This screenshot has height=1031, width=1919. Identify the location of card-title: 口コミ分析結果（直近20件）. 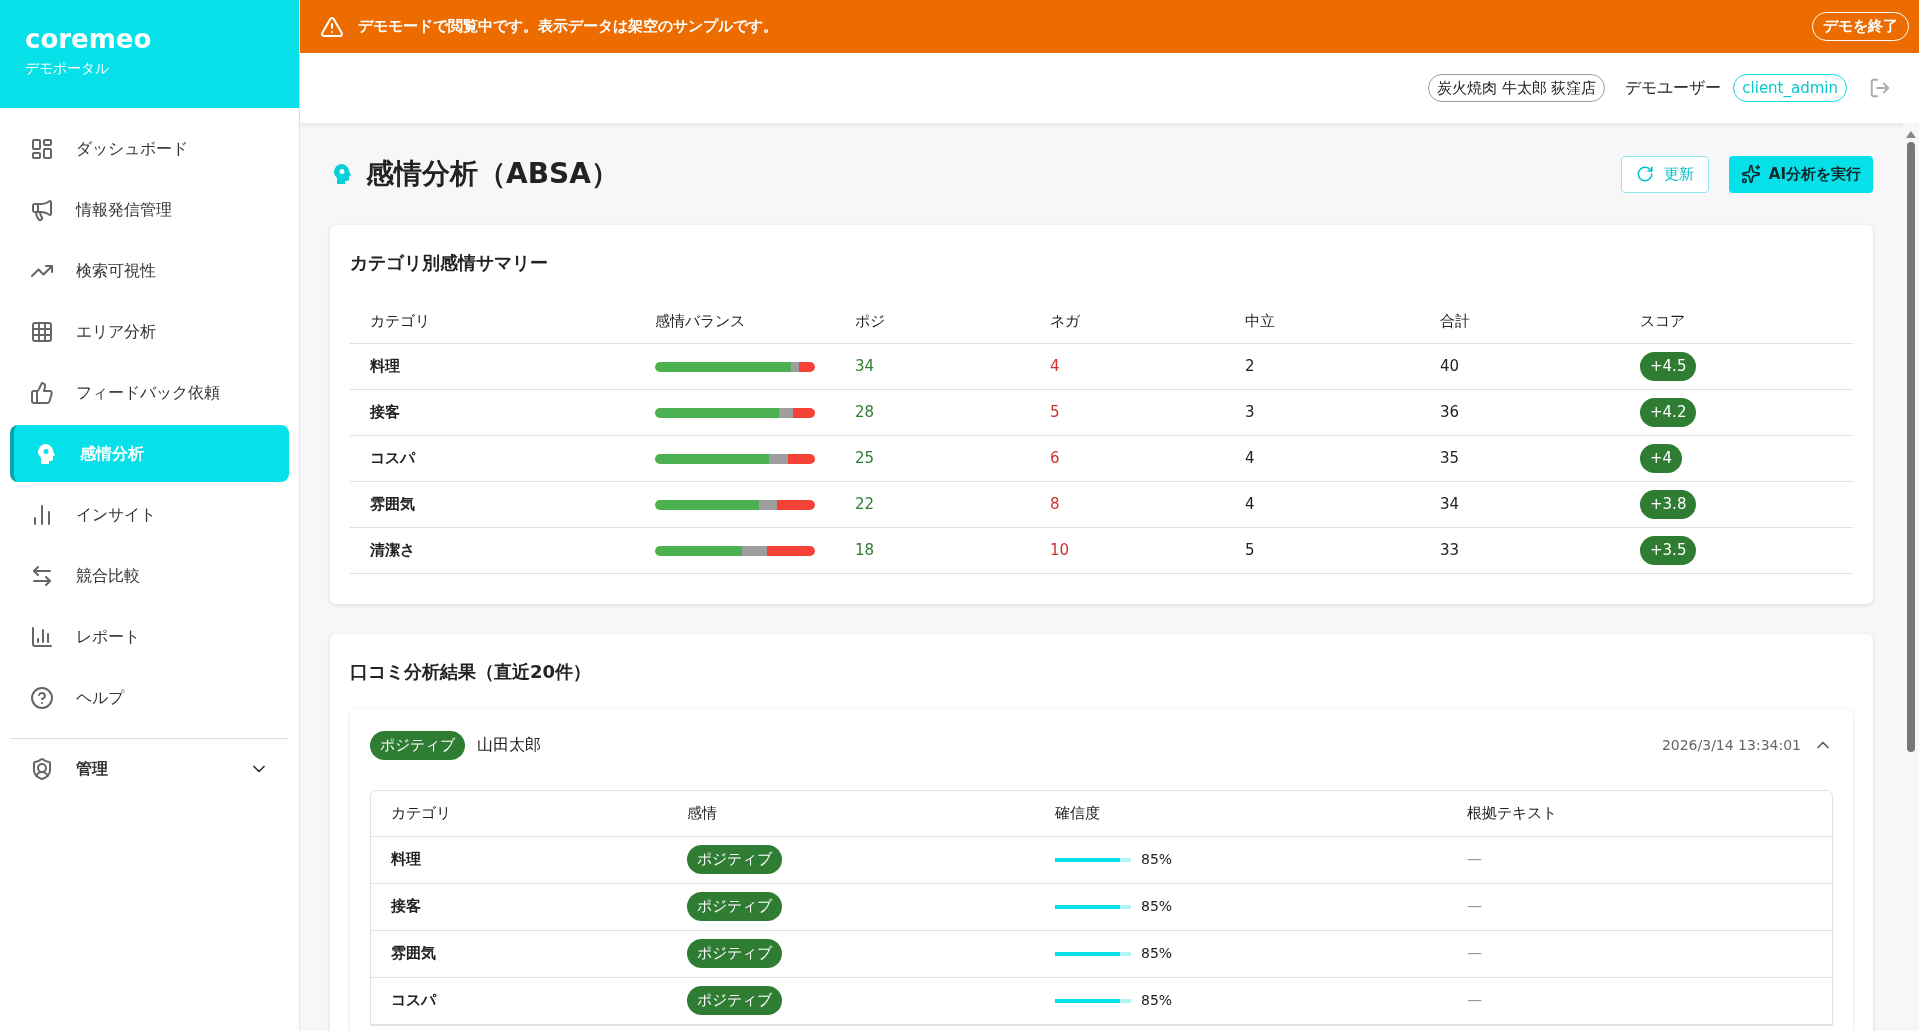
(471, 672).